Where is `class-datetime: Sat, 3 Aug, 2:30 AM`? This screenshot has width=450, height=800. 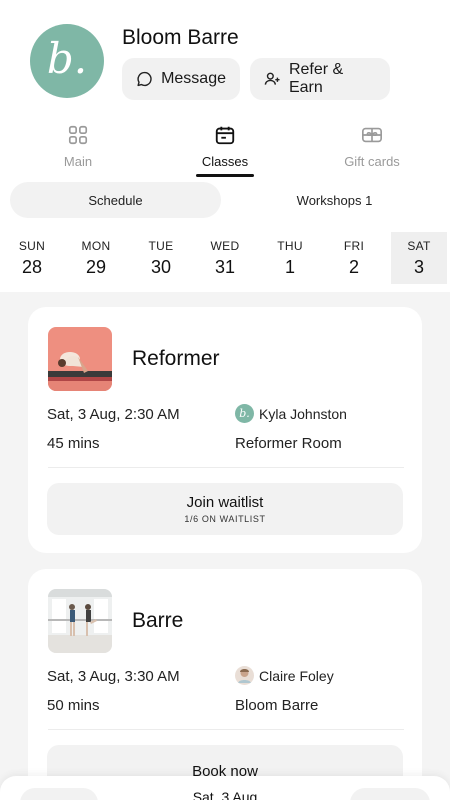
class-datetime: Sat, 3 Aug, 2:30 AM is located at coordinates (113, 414).